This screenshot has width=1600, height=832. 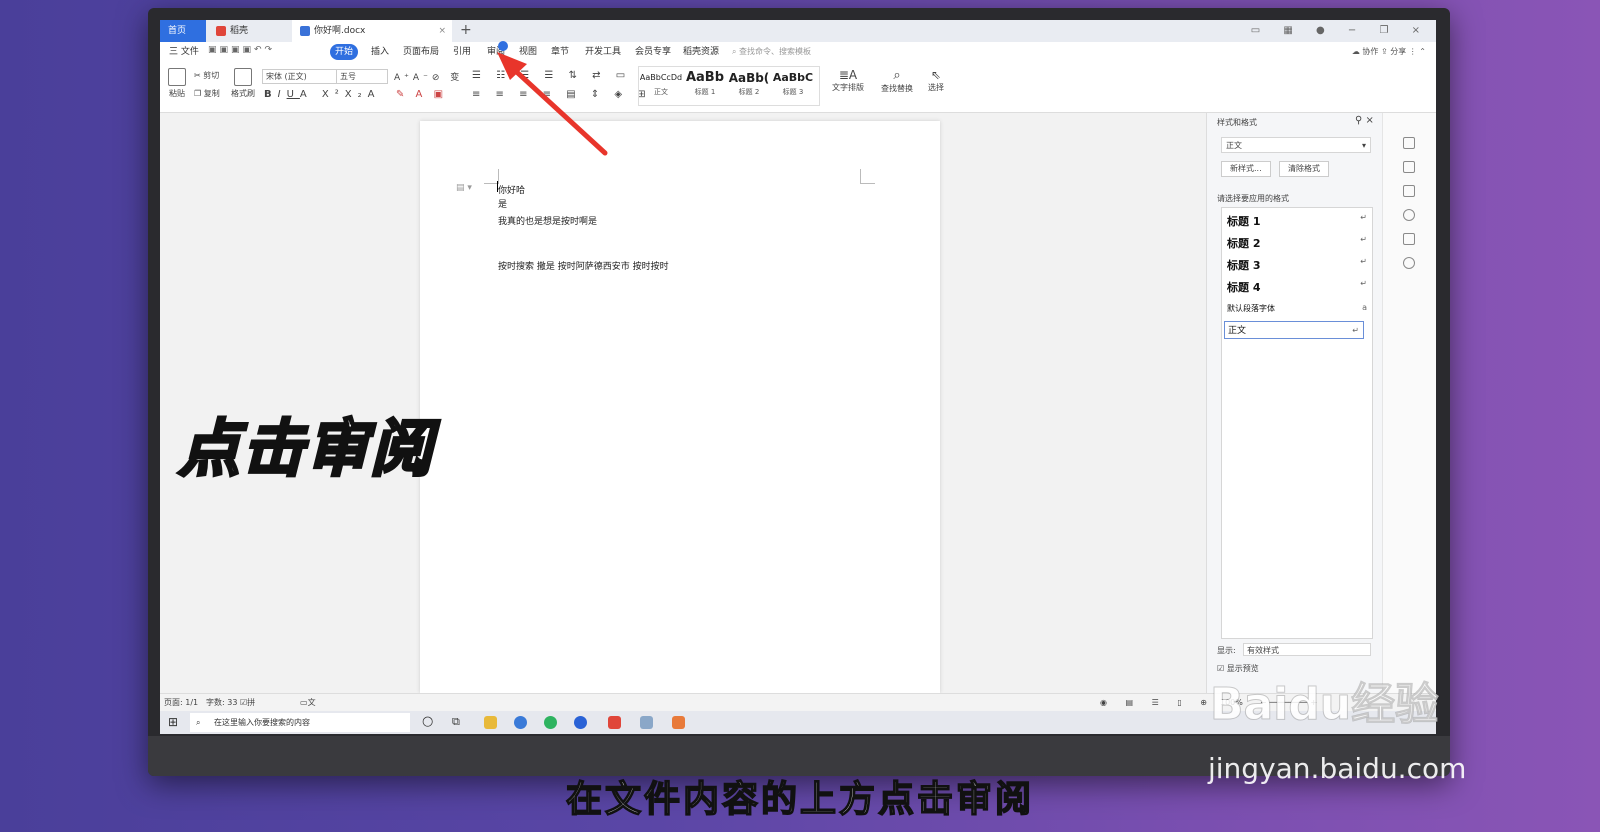 What do you see at coordinates (793, 92) in the screenshot?
I see `style-label: 标题 3` at bounding box center [793, 92].